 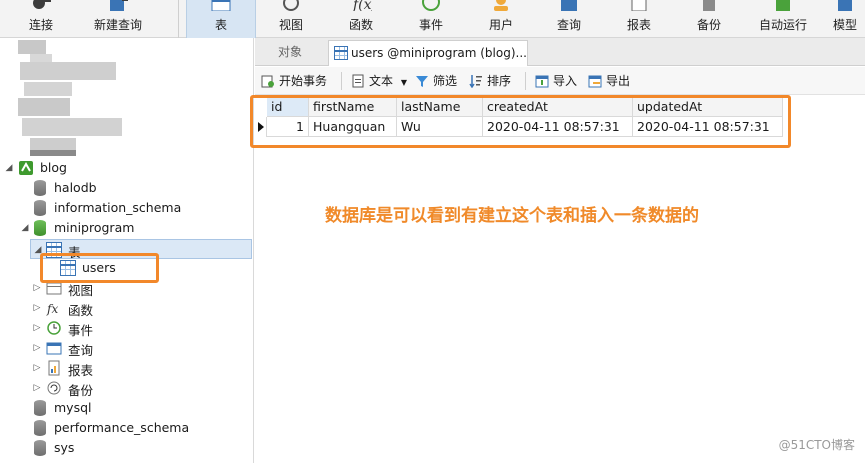 What do you see at coordinates (501, 5) in the screenshot?
I see `user-icon` at bounding box center [501, 5].